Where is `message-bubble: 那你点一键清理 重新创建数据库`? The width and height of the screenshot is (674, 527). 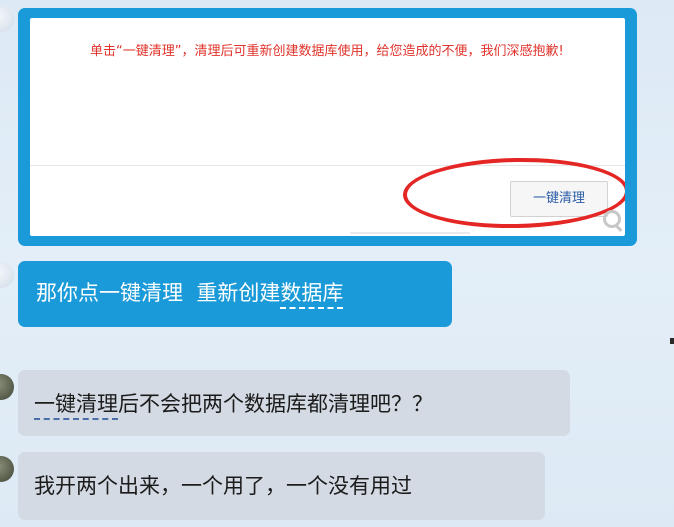
message-bubble: 那你点一键清理 重新创建数据库 is located at coordinates (235, 294).